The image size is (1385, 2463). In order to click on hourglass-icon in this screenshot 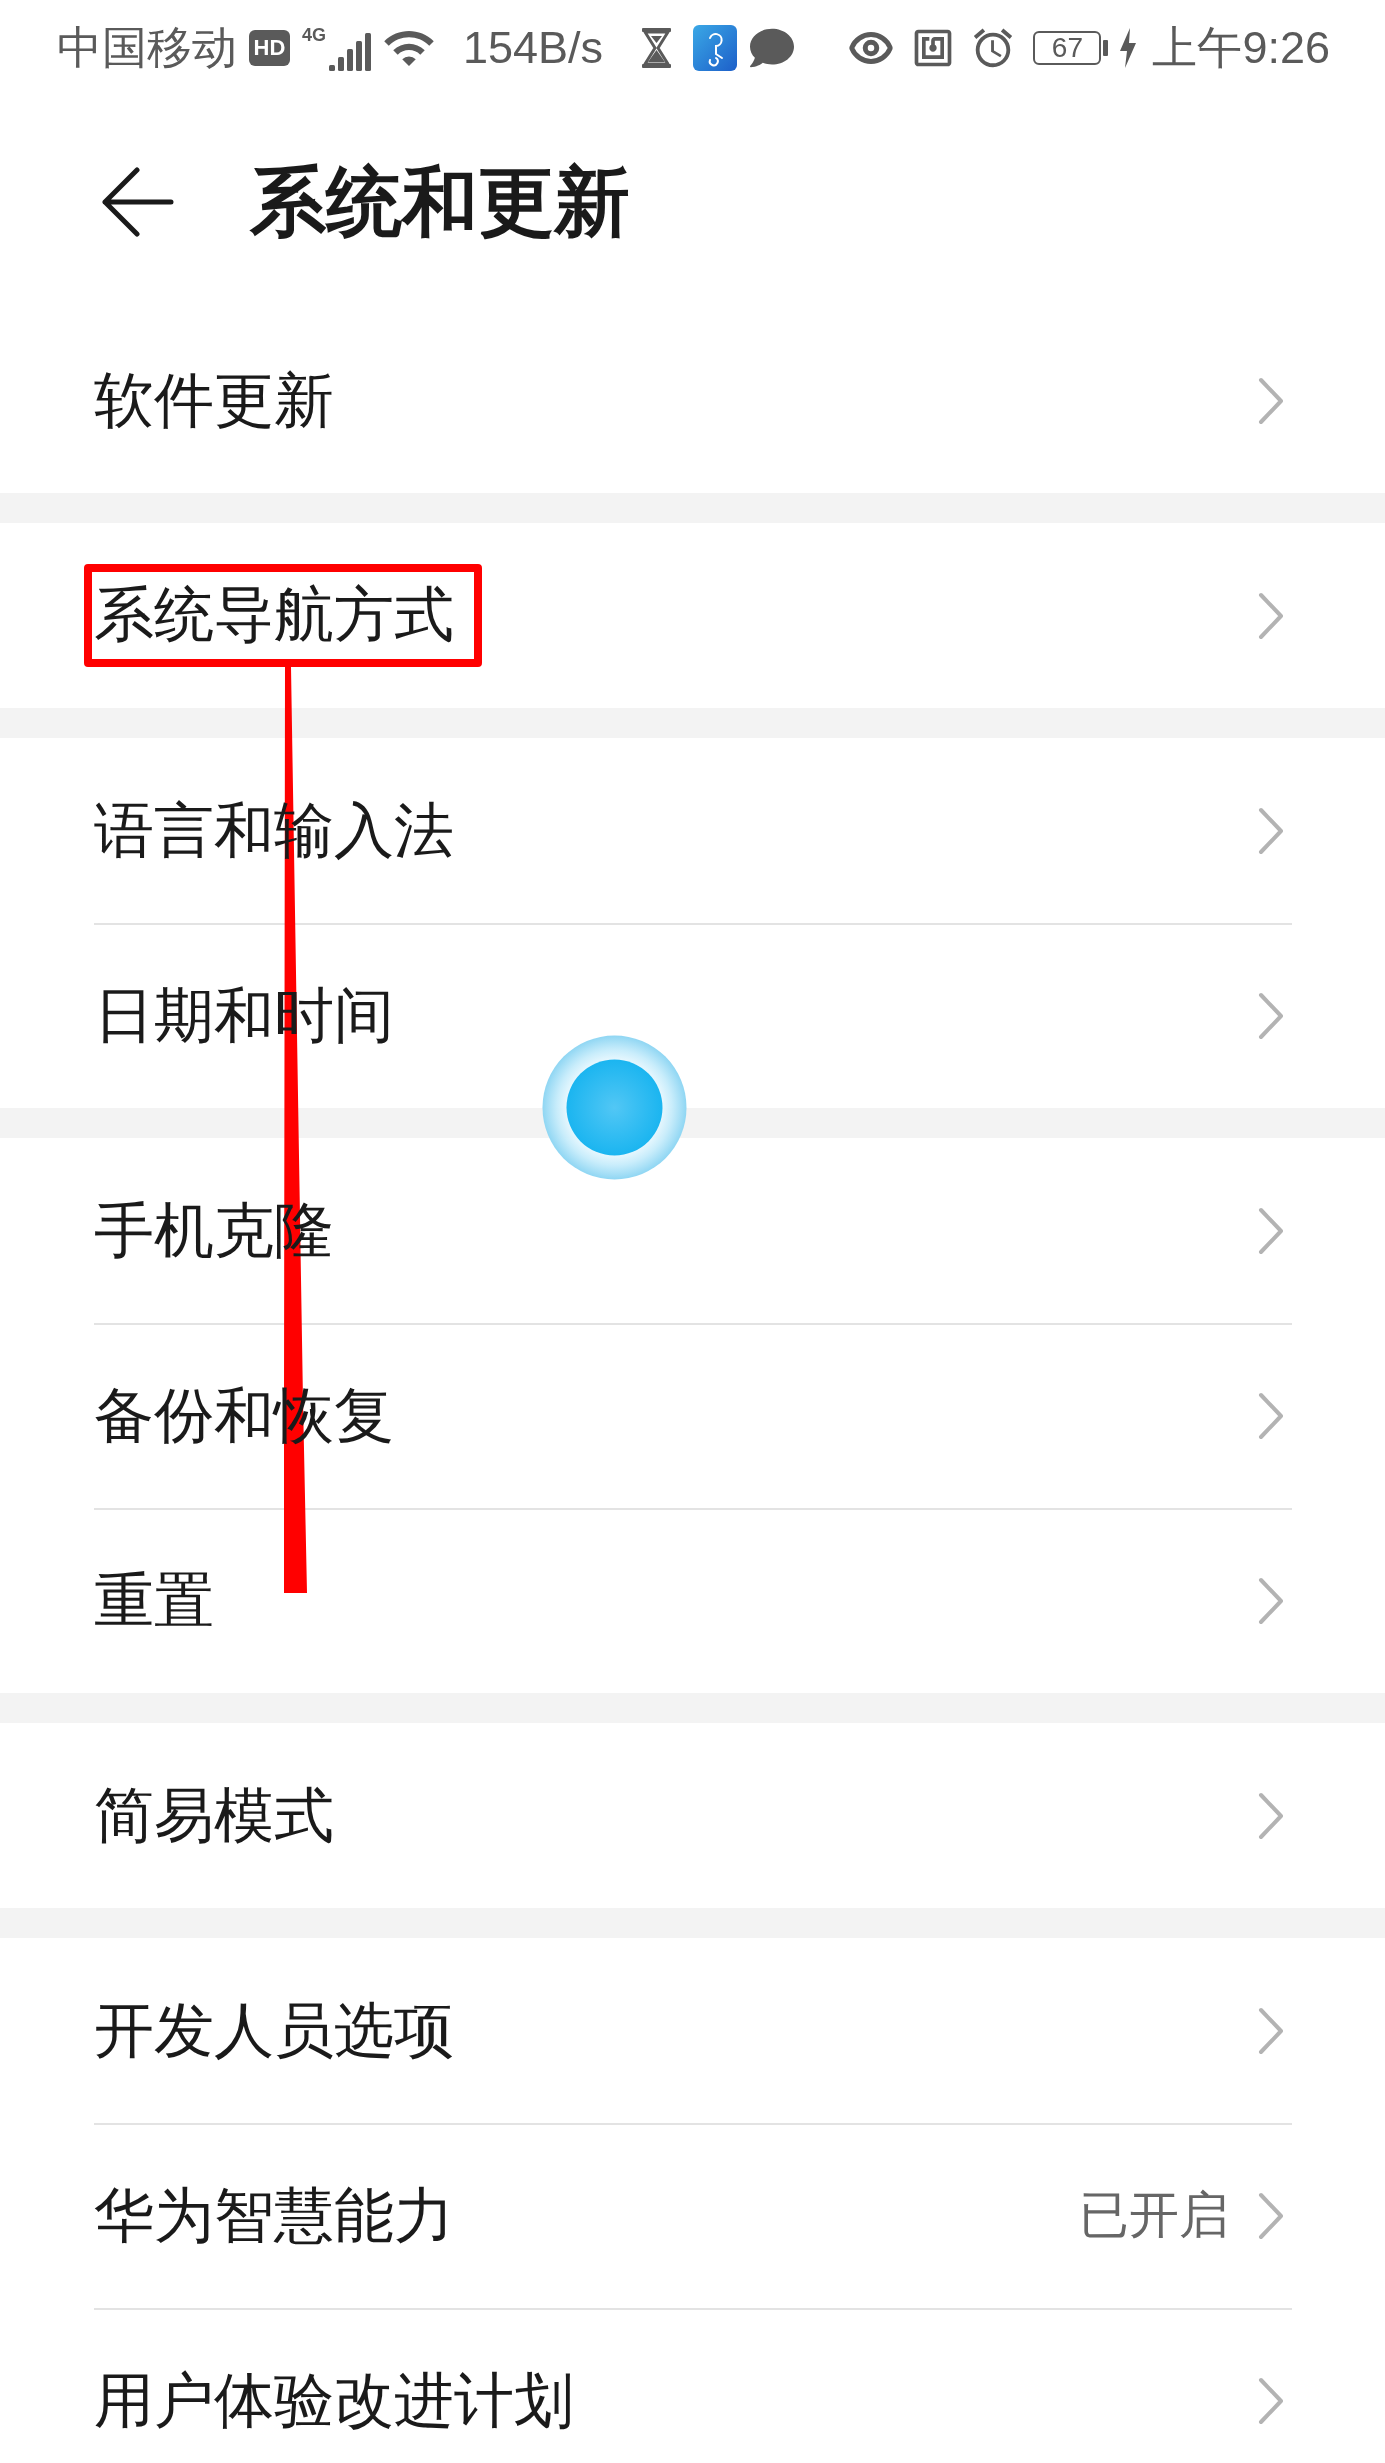, I will do `click(657, 47)`.